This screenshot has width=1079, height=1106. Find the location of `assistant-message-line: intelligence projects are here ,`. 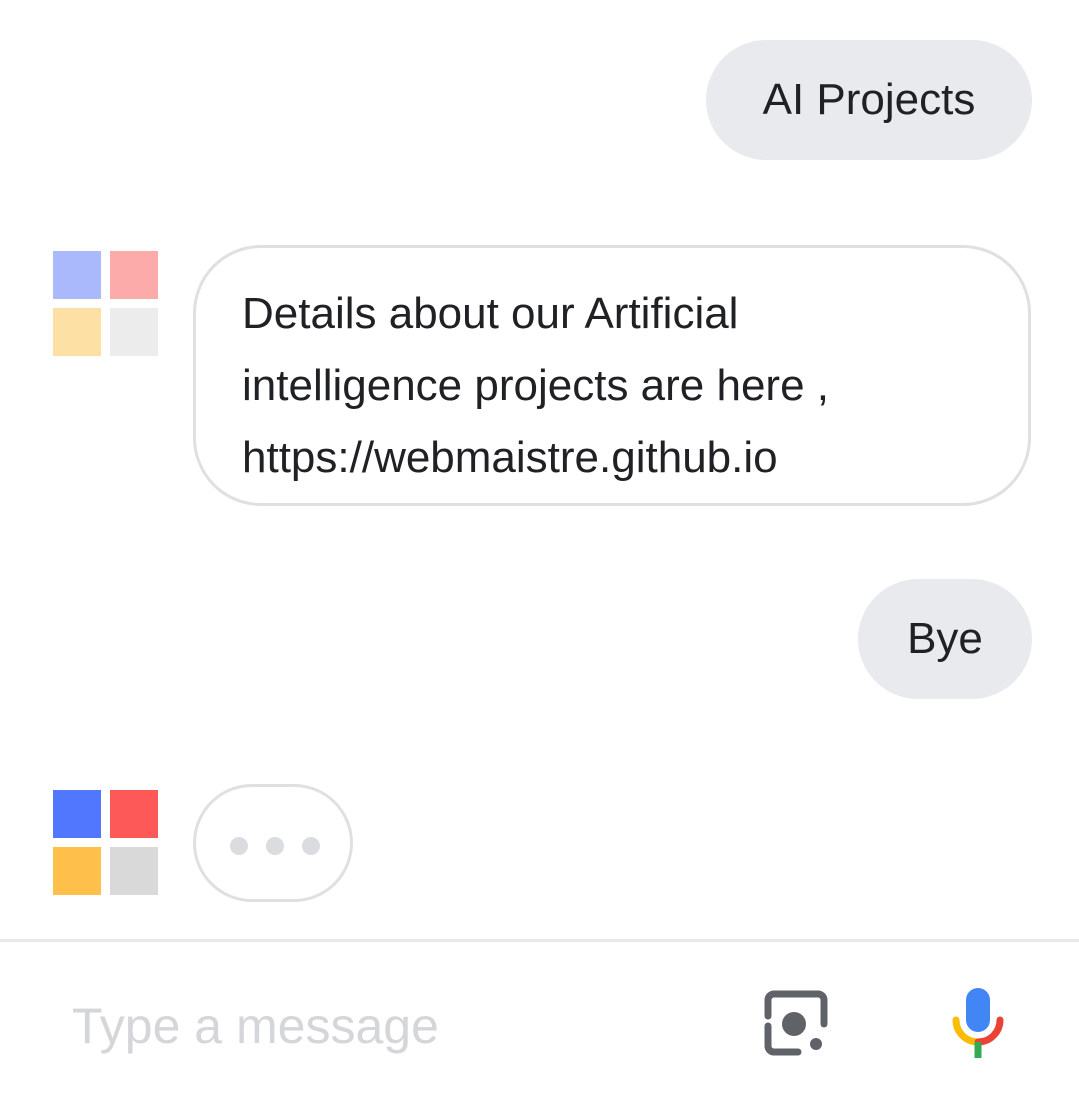

assistant-message-line: intelligence projects are here , is located at coordinates (535, 385).